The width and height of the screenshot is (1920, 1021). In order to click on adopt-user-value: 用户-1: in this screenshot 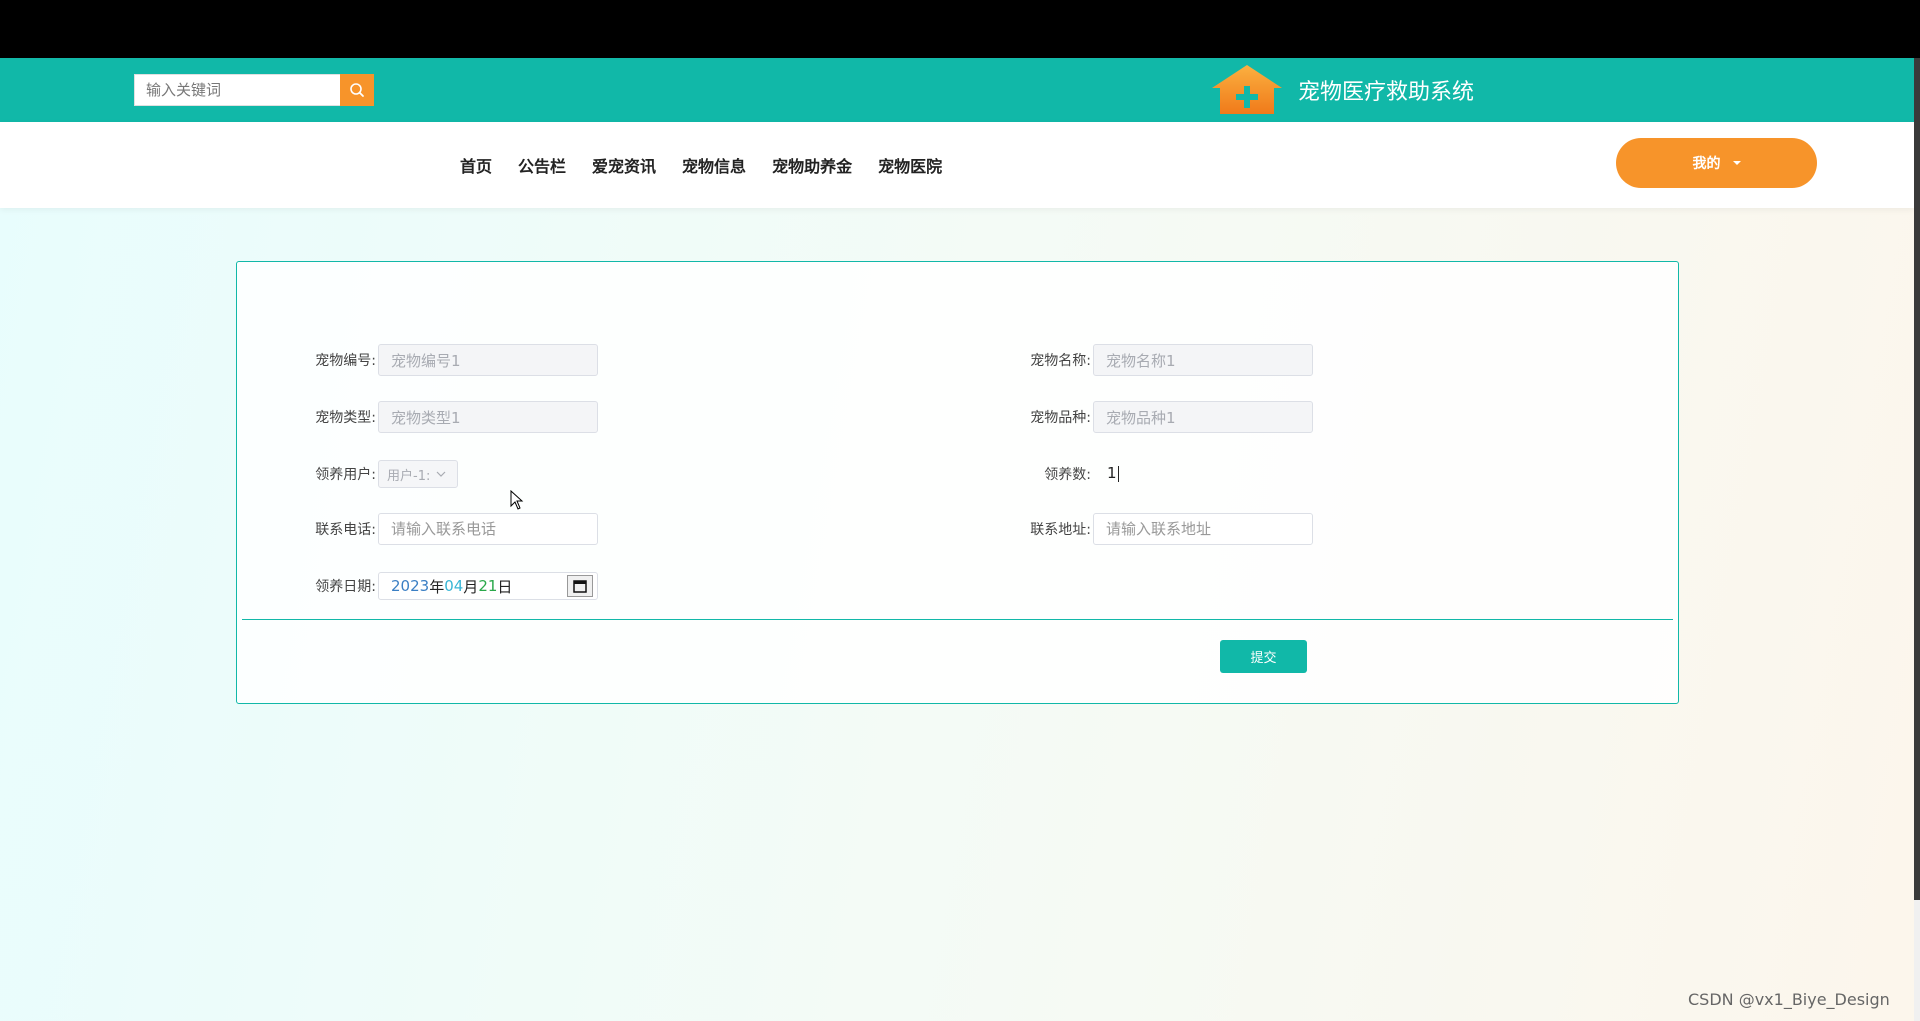, I will do `click(409, 476)`.